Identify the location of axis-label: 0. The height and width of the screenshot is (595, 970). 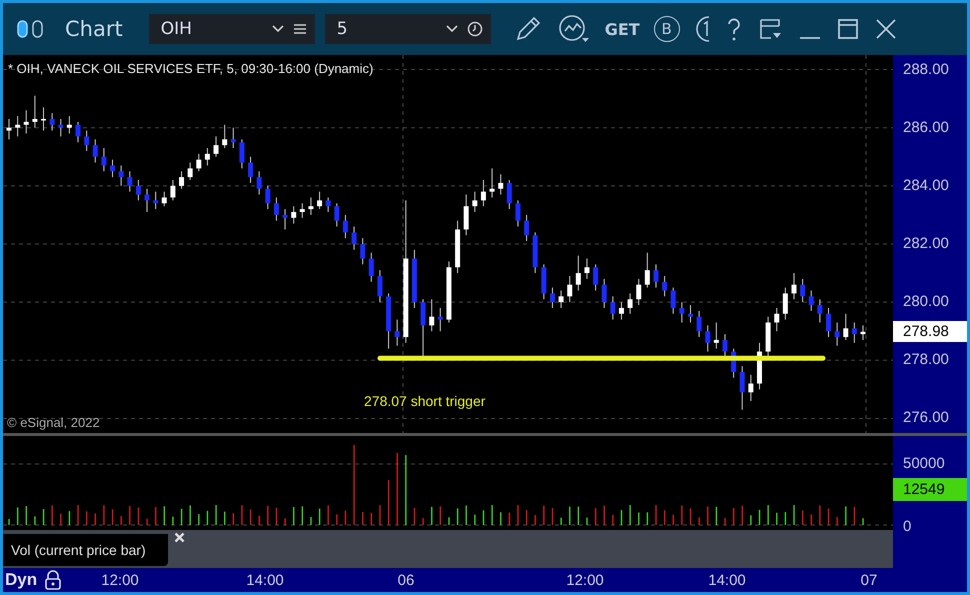
(907, 526).